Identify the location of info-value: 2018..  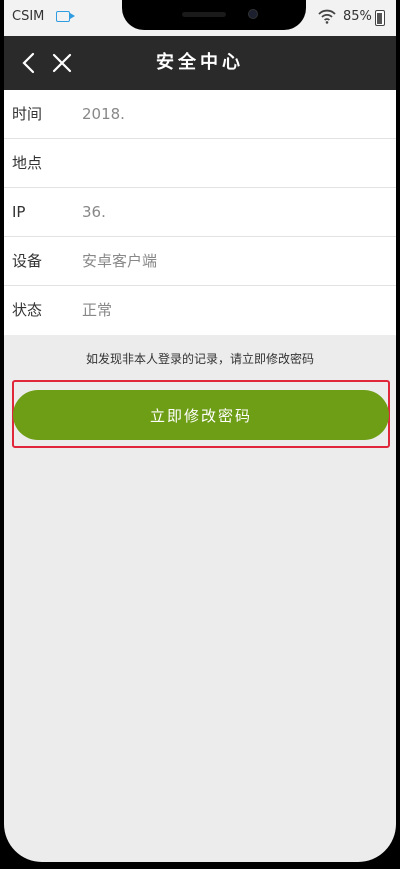
(103, 114).